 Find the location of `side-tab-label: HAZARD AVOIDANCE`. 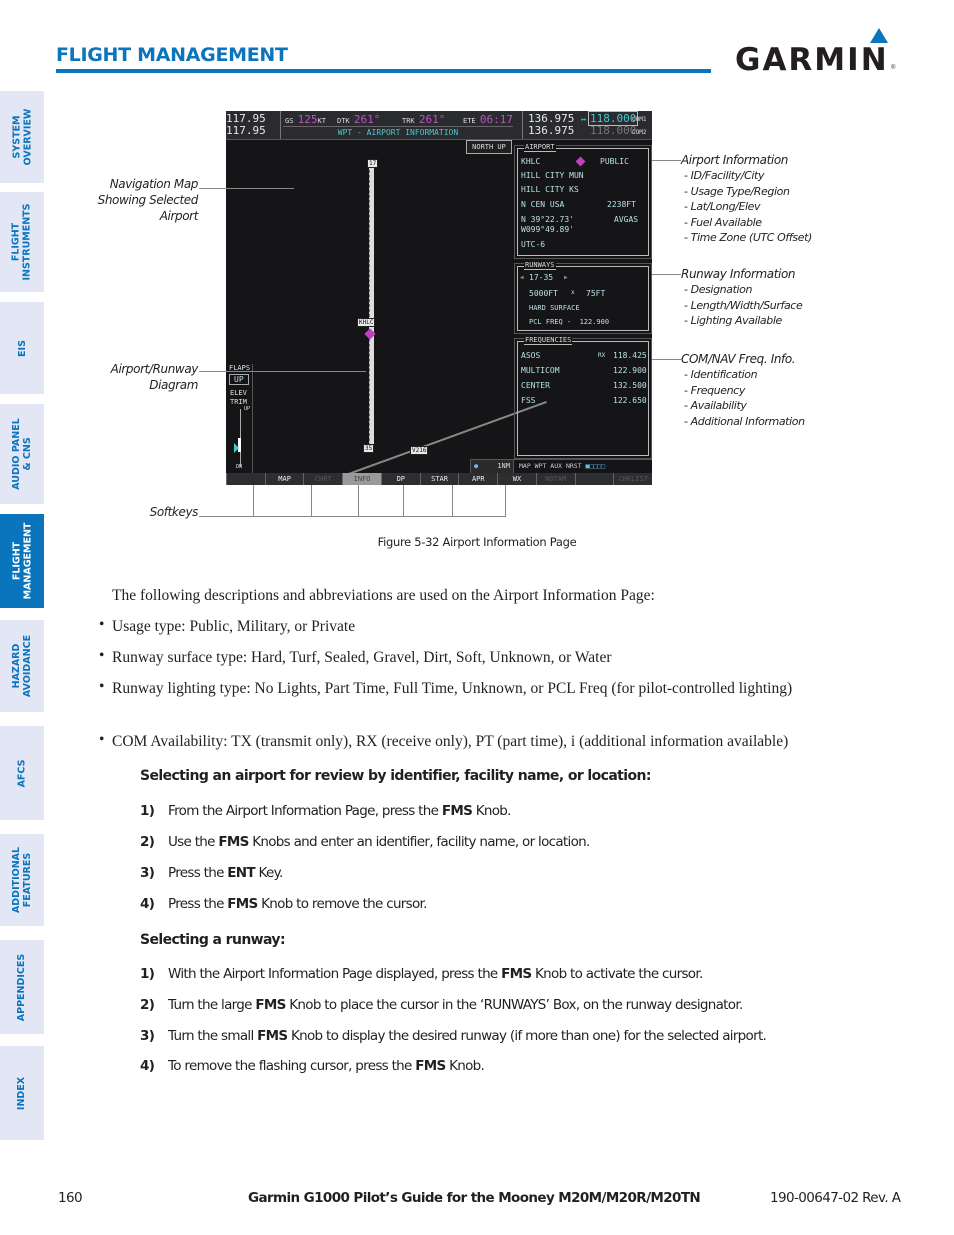

side-tab-label: HAZARD AVOIDANCE is located at coordinates (22, 666).